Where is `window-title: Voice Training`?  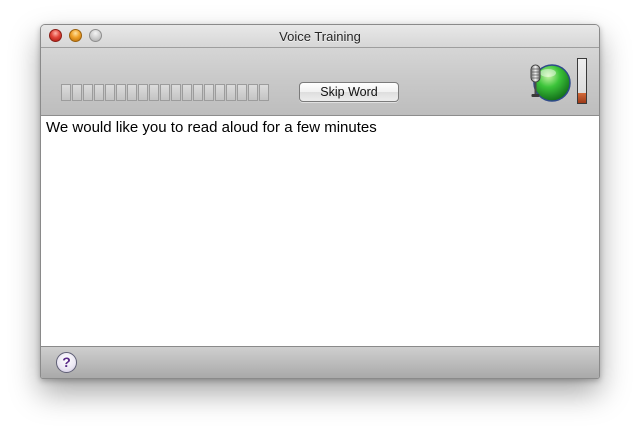 window-title: Voice Training is located at coordinates (320, 36).